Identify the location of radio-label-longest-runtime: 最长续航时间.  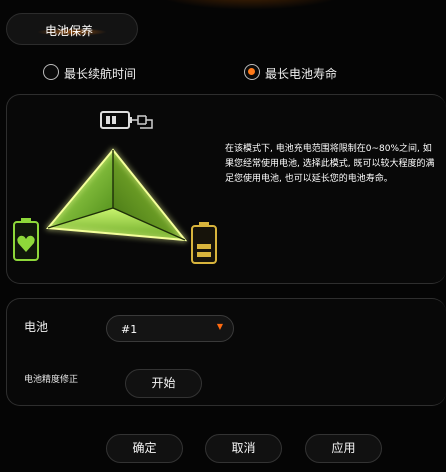
(100, 73).